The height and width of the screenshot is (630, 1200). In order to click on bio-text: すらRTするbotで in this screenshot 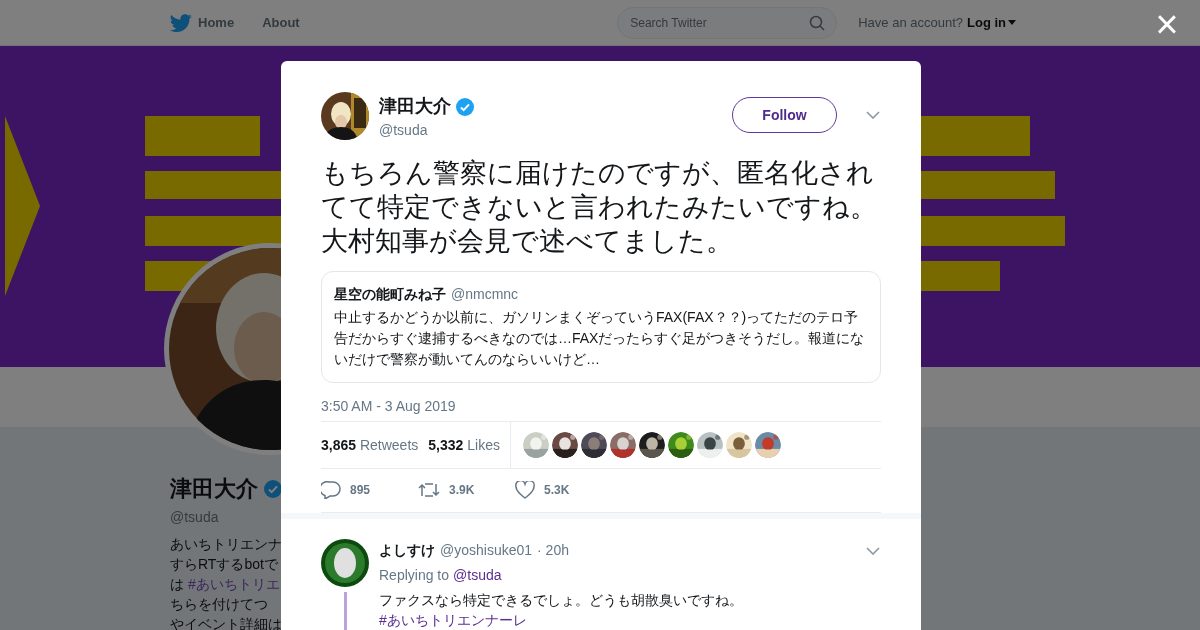, I will do `click(224, 564)`.